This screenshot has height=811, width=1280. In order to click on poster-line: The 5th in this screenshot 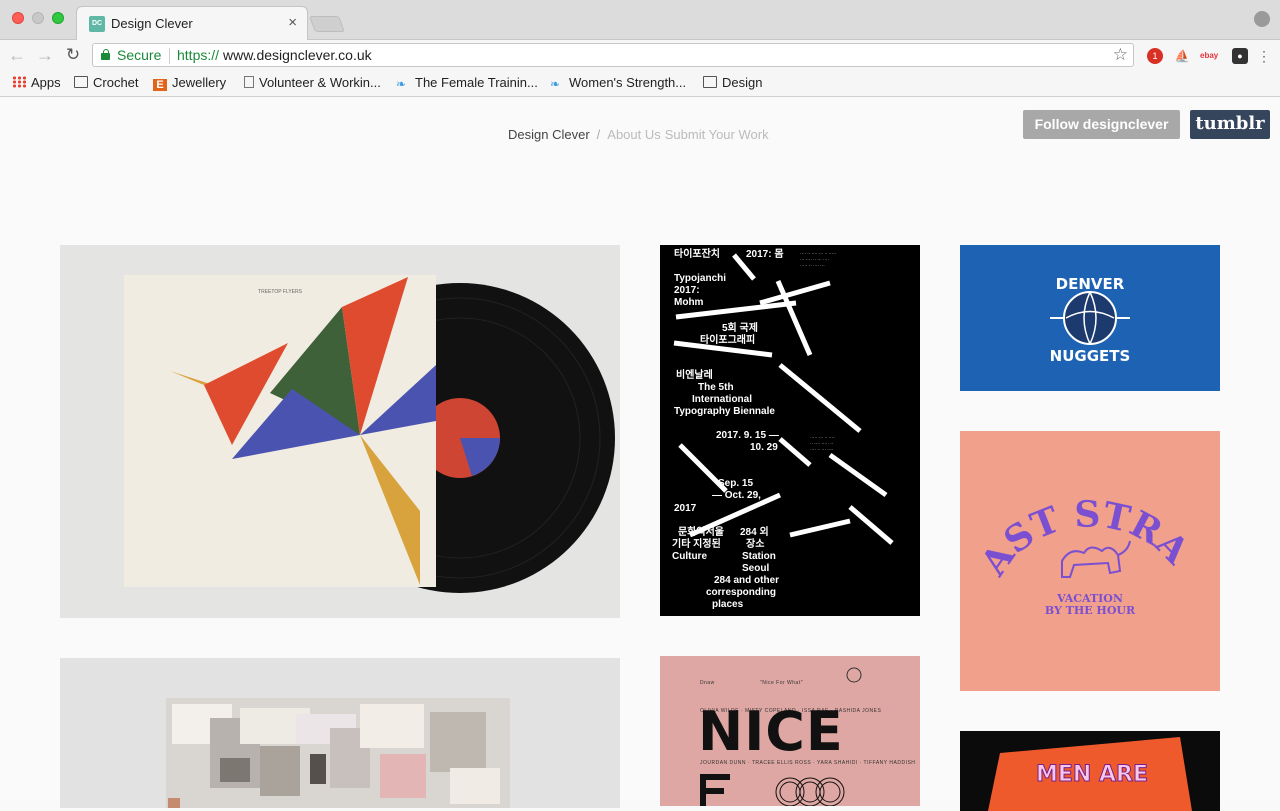, I will do `click(716, 387)`.